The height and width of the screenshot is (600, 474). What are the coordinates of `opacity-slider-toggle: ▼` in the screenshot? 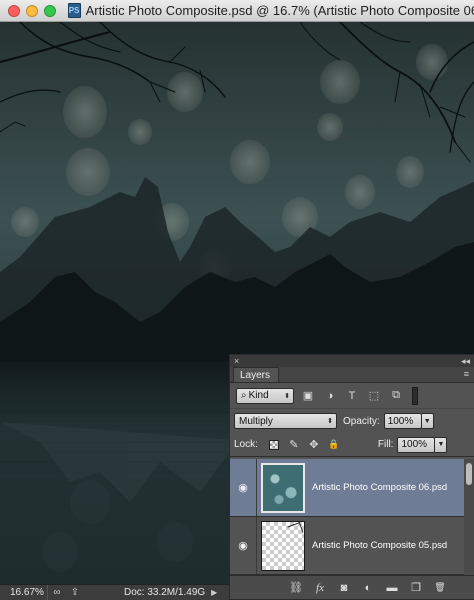 It's located at (427, 421).